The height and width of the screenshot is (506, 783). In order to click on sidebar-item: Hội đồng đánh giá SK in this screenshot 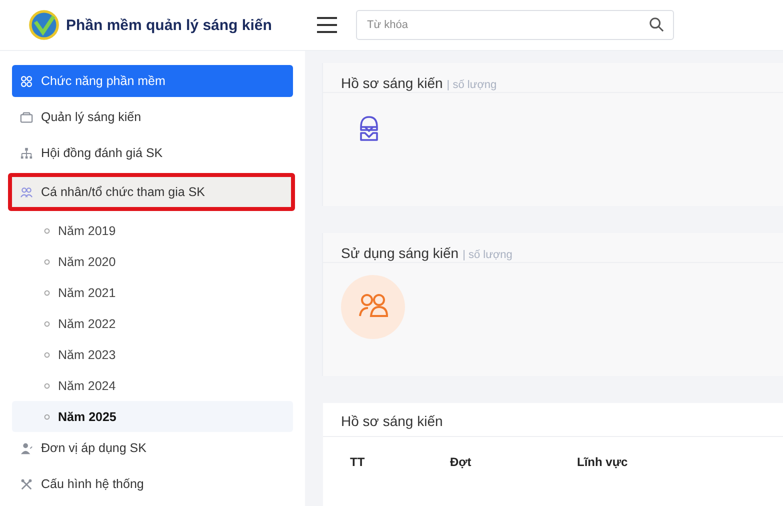, I will do `click(152, 153)`.